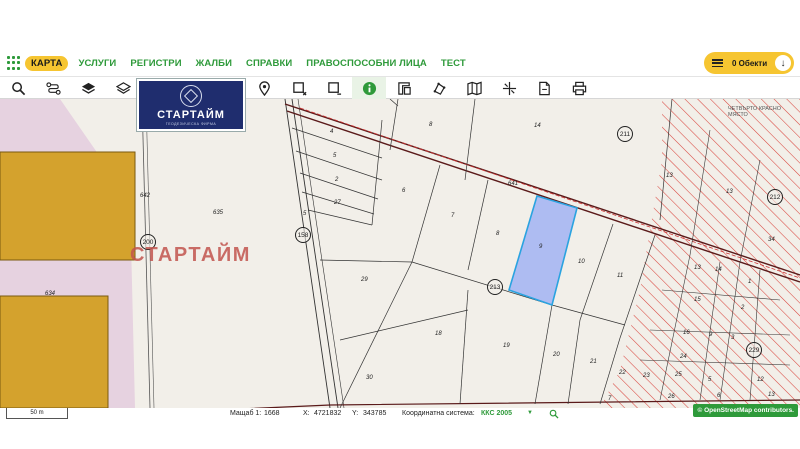  I want to click on draw-polygon-tool, so click(299, 88).